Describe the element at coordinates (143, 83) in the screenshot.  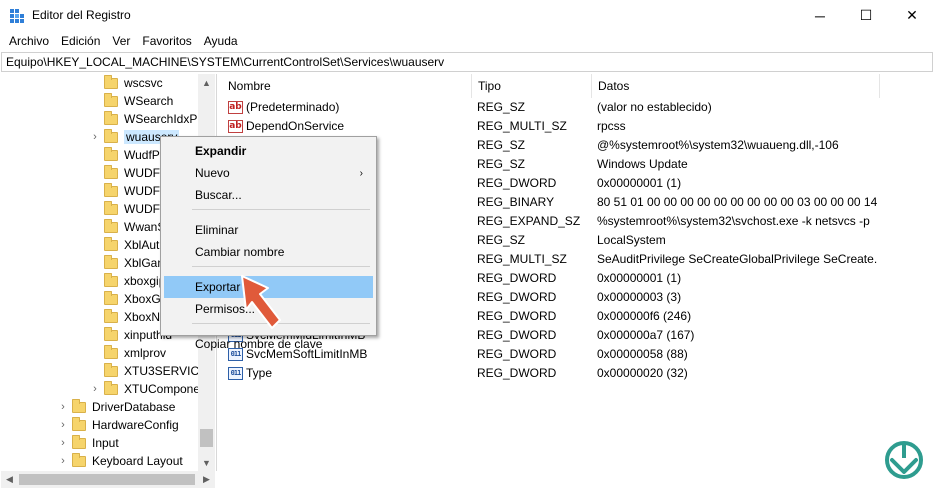
I see `tree-item-label: wscsvc` at that location.